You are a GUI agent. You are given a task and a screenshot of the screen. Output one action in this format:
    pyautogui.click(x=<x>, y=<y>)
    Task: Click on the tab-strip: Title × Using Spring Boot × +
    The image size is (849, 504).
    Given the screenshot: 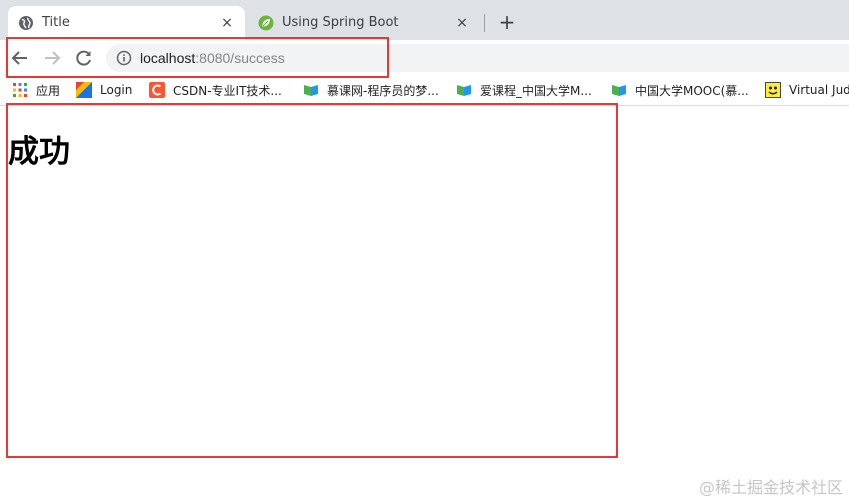 What is the action you would take?
    pyautogui.click(x=424, y=20)
    